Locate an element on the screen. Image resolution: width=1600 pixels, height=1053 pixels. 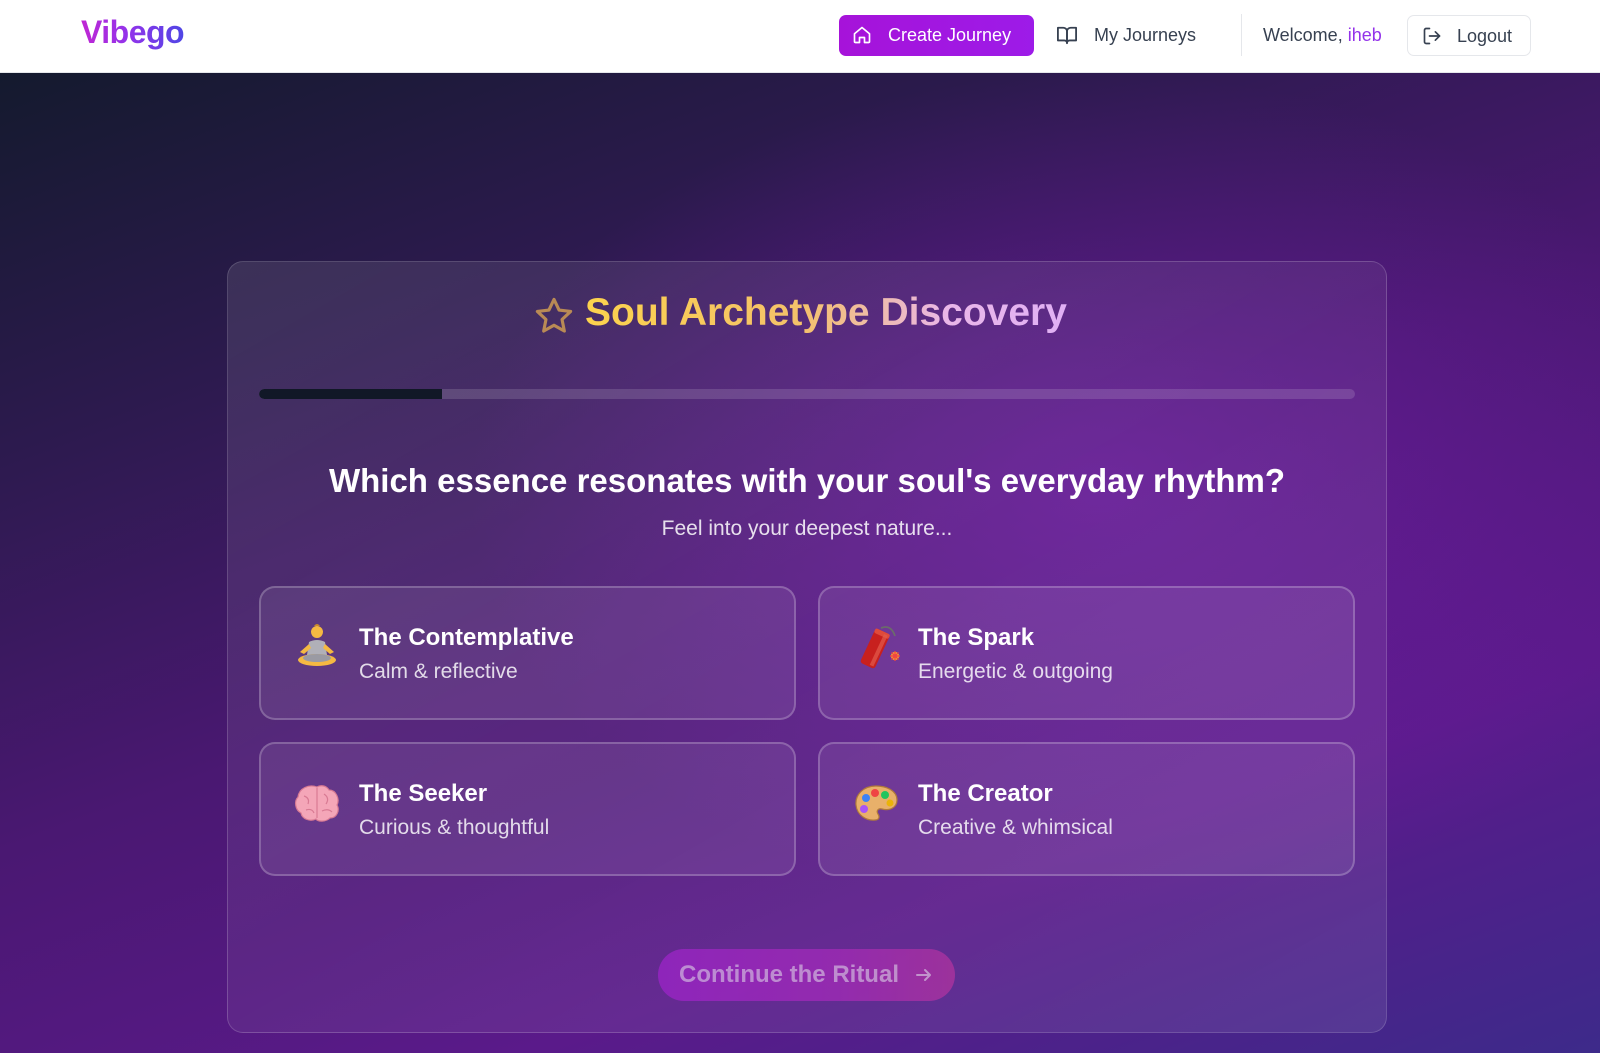
option-spark: The Spark Energetic & outgoing is located at coordinates (1086, 653).